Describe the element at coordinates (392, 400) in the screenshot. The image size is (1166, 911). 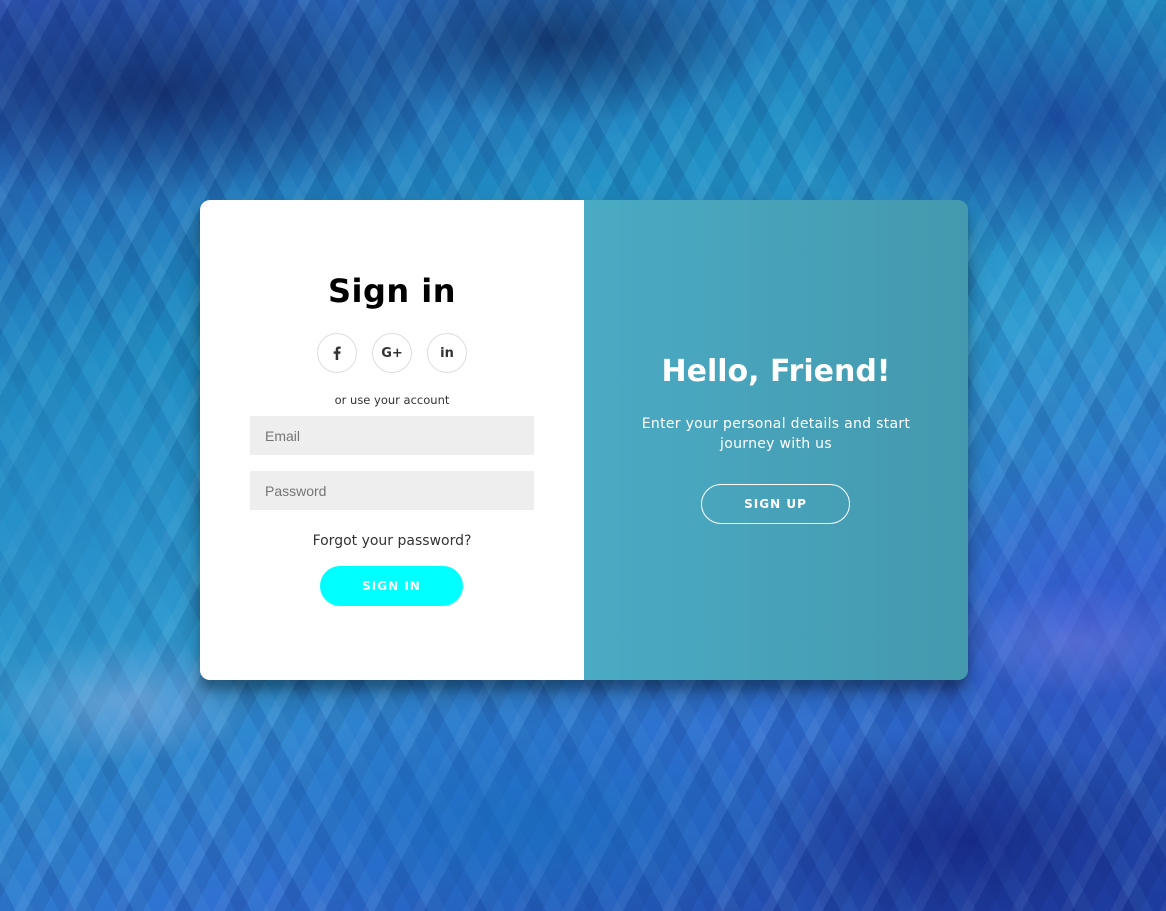
I see `account-hint-text: or use your account` at that location.